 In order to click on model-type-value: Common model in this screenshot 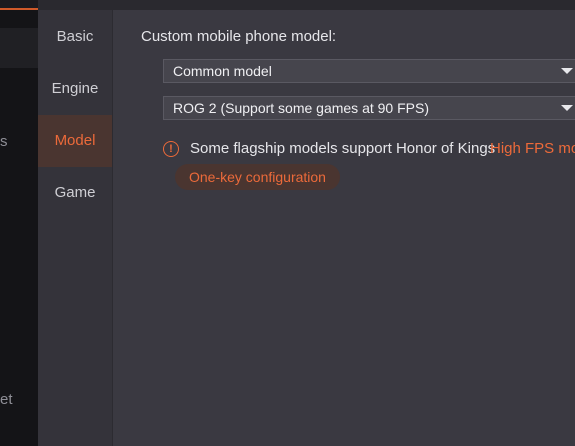, I will do `click(222, 71)`.